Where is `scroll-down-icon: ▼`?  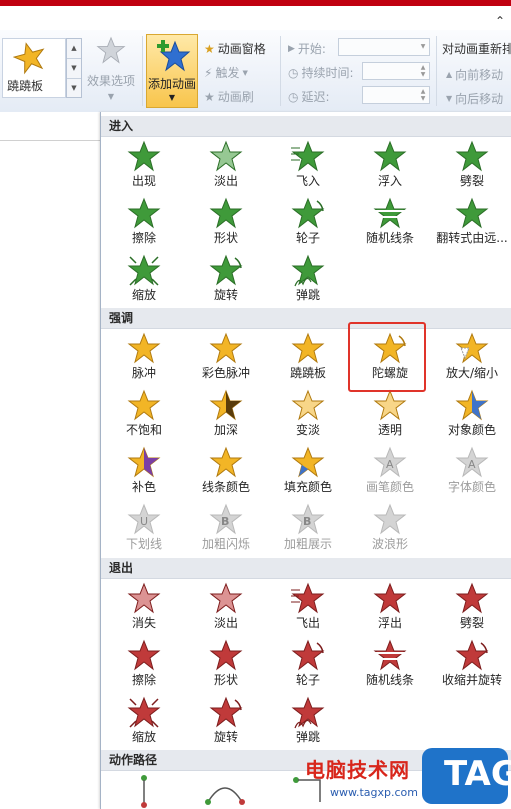
scroll-down-icon: ▼ is located at coordinates (74, 69).